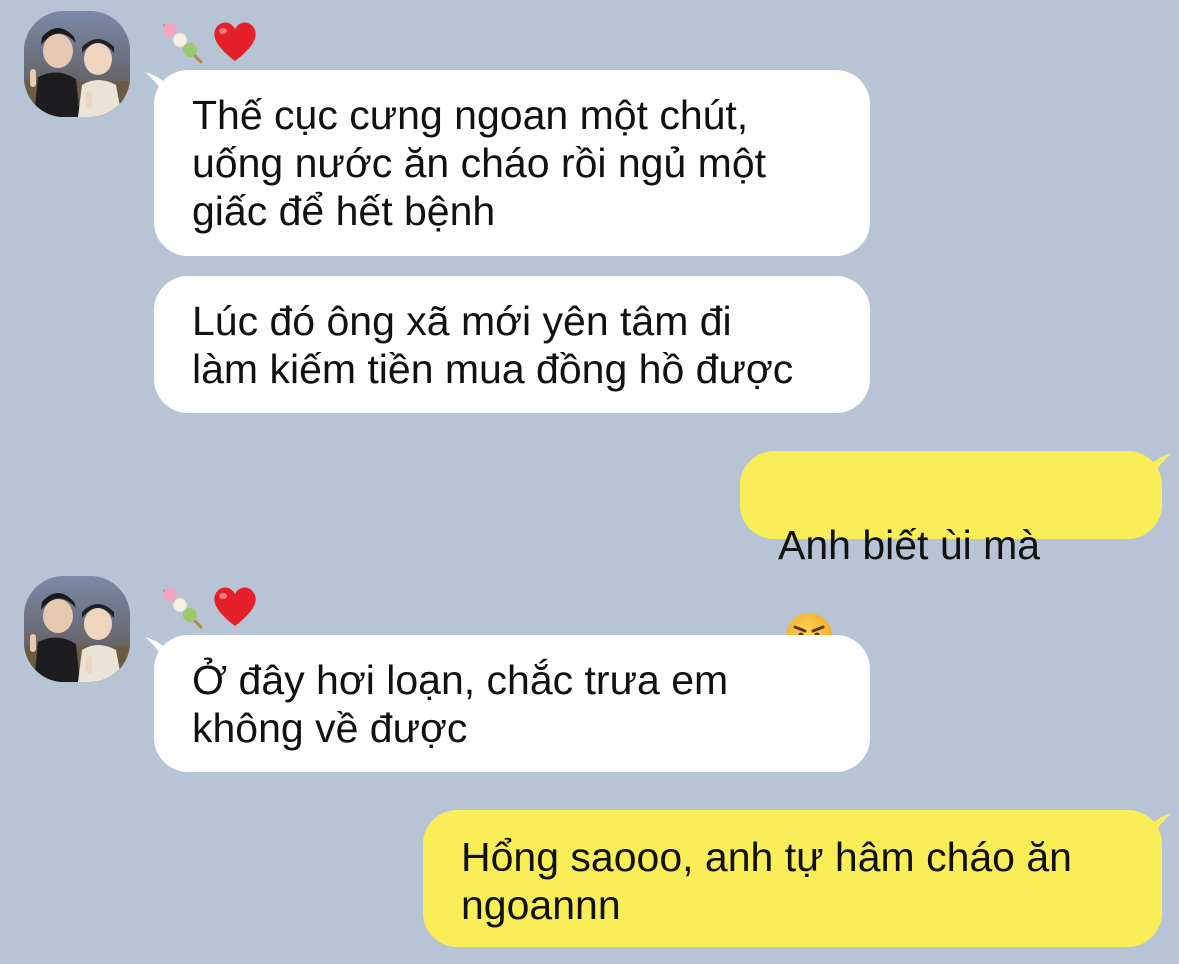  I want to click on outgoing-message: Anh biết ùi mà, so click(951, 555).